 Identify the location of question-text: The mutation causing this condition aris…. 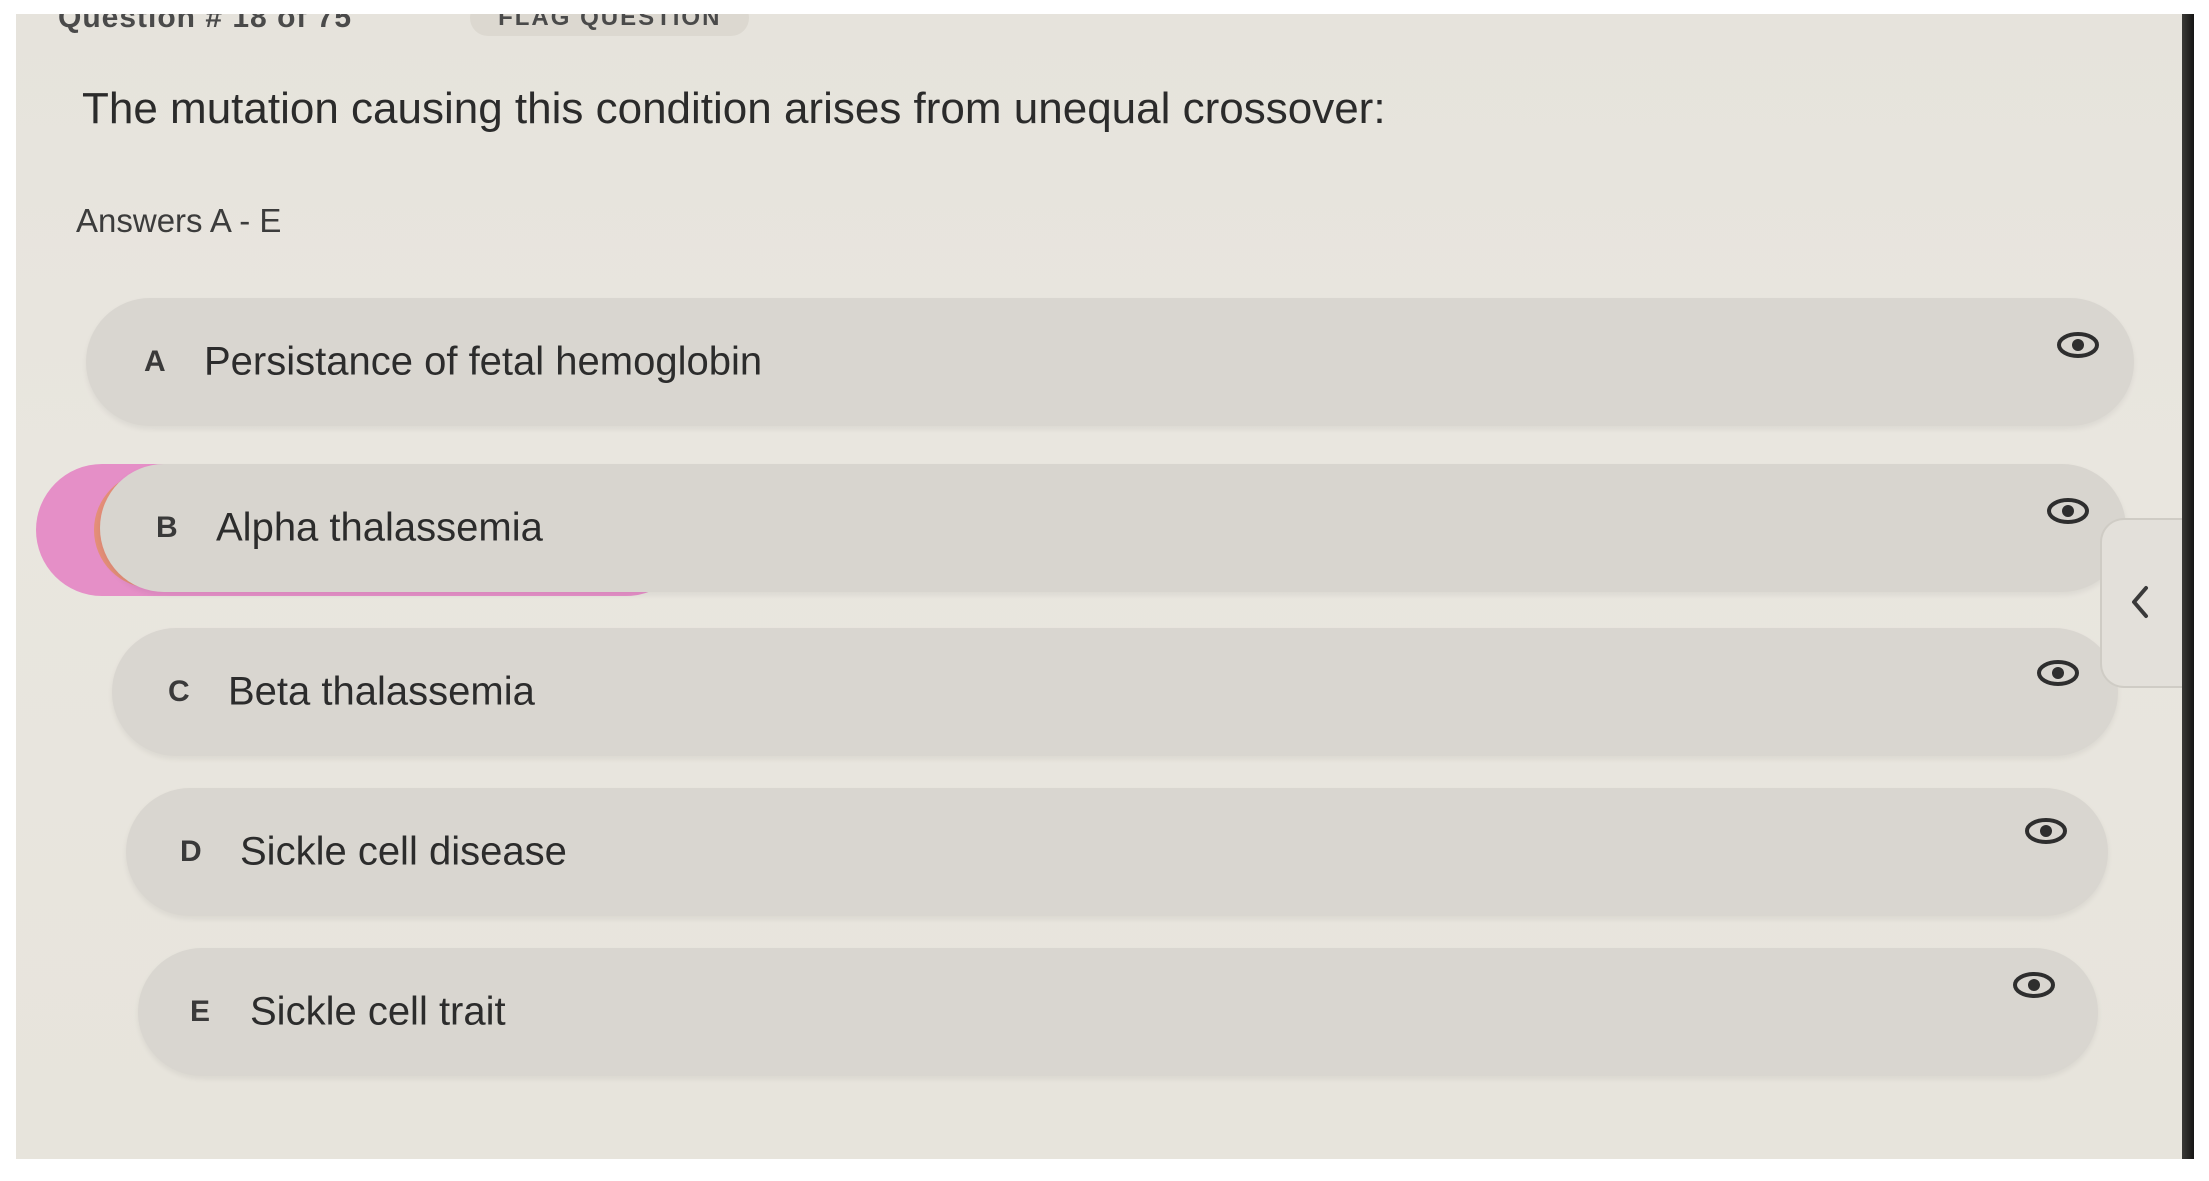
(734, 108).